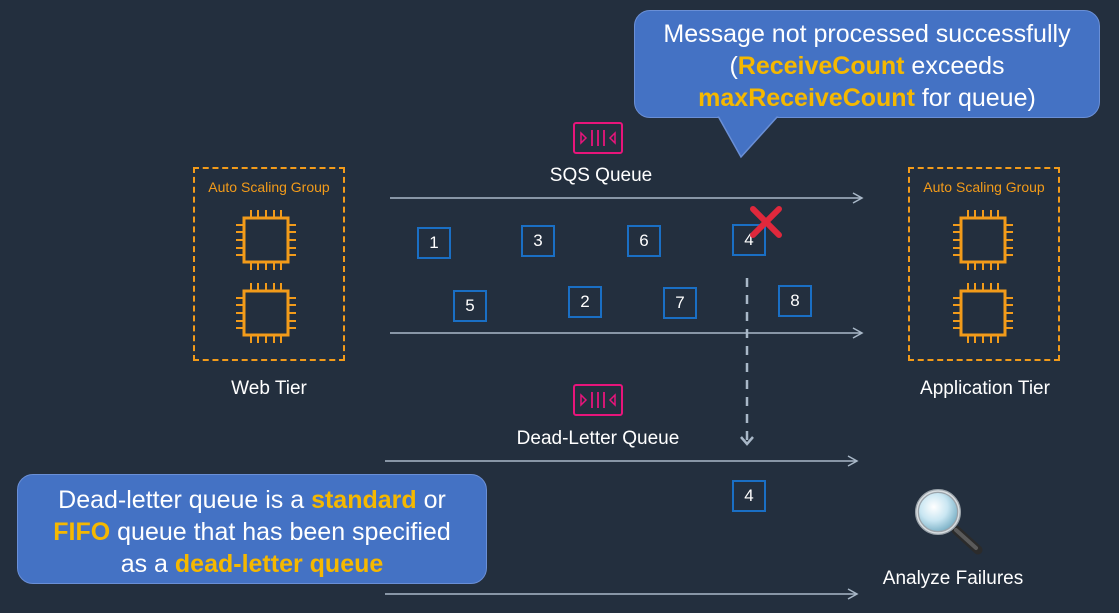 The height and width of the screenshot is (613, 1119). What do you see at coordinates (252, 564) in the screenshot?
I see `callout-line: as a dead-letter queue` at bounding box center [252, 564].